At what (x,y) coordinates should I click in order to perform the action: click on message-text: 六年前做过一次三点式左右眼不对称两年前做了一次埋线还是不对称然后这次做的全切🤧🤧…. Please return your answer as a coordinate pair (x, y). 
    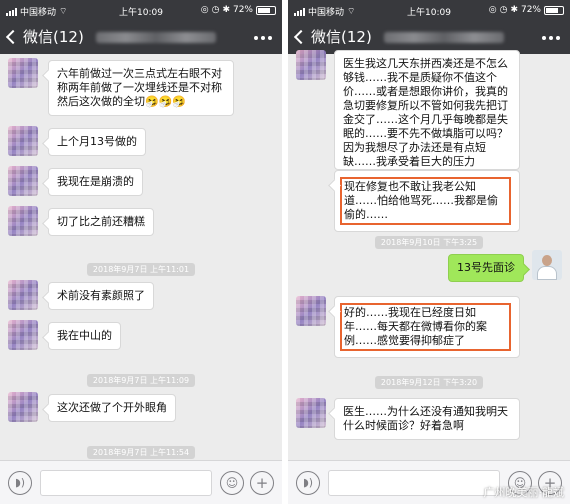
    Looking at the image, I should click on (139, 87).